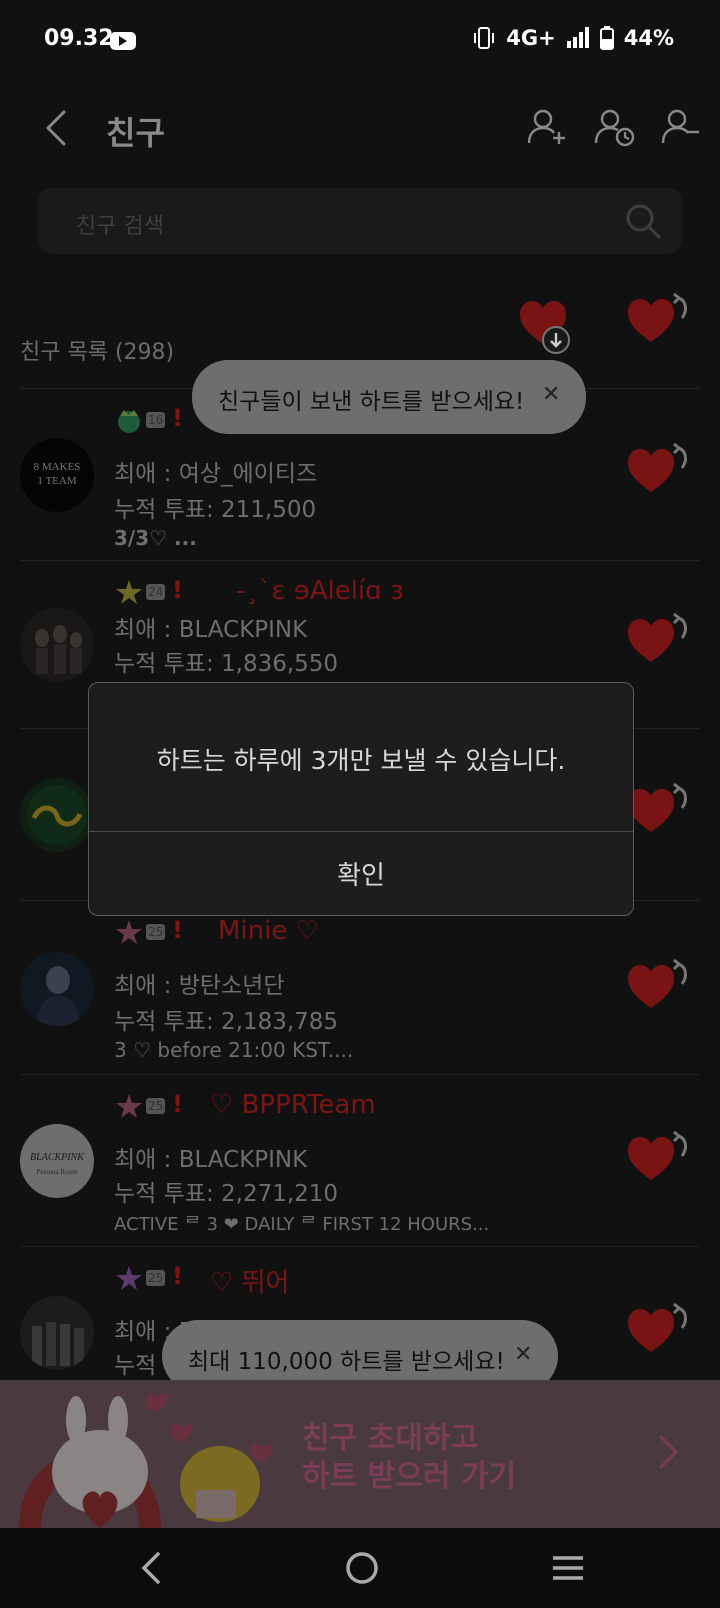 This screenshot has width=720, height=1608. Describe the element at coordinates (156, 1278) in the screenshot. I see `level-number: 25` at that location.